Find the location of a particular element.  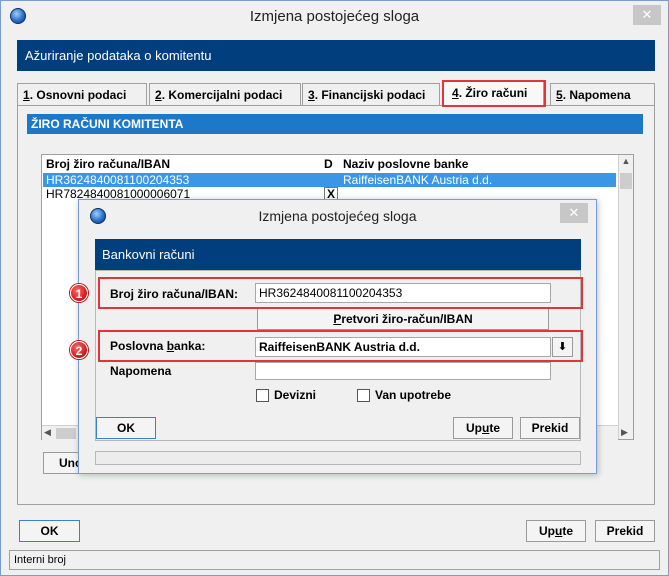

form-header: Ažuriranje podataka o komitentu is located at coordinates (336, 55).